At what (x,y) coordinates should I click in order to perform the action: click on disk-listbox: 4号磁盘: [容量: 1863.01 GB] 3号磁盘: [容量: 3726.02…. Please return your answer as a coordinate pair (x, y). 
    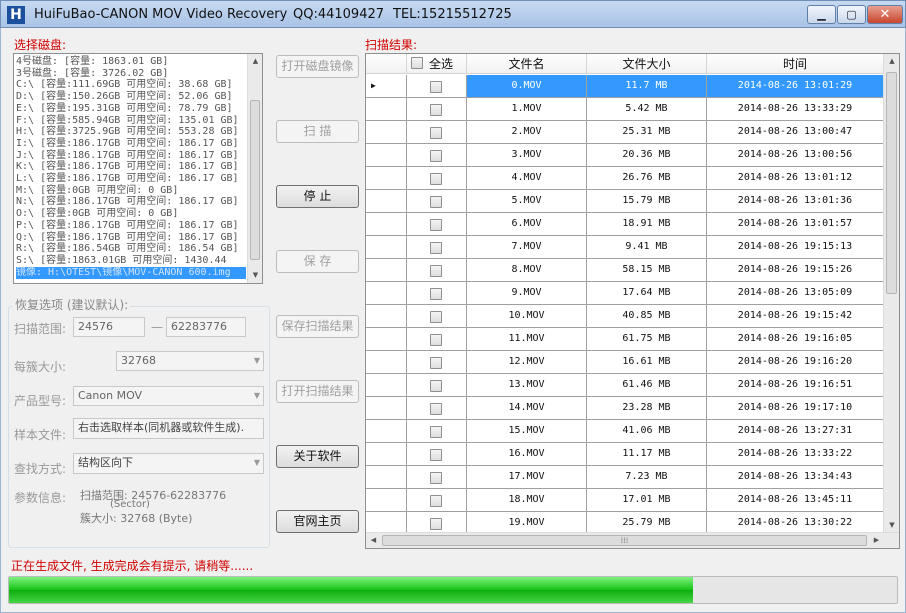
    Looking at the image, I should click on (138, 168).